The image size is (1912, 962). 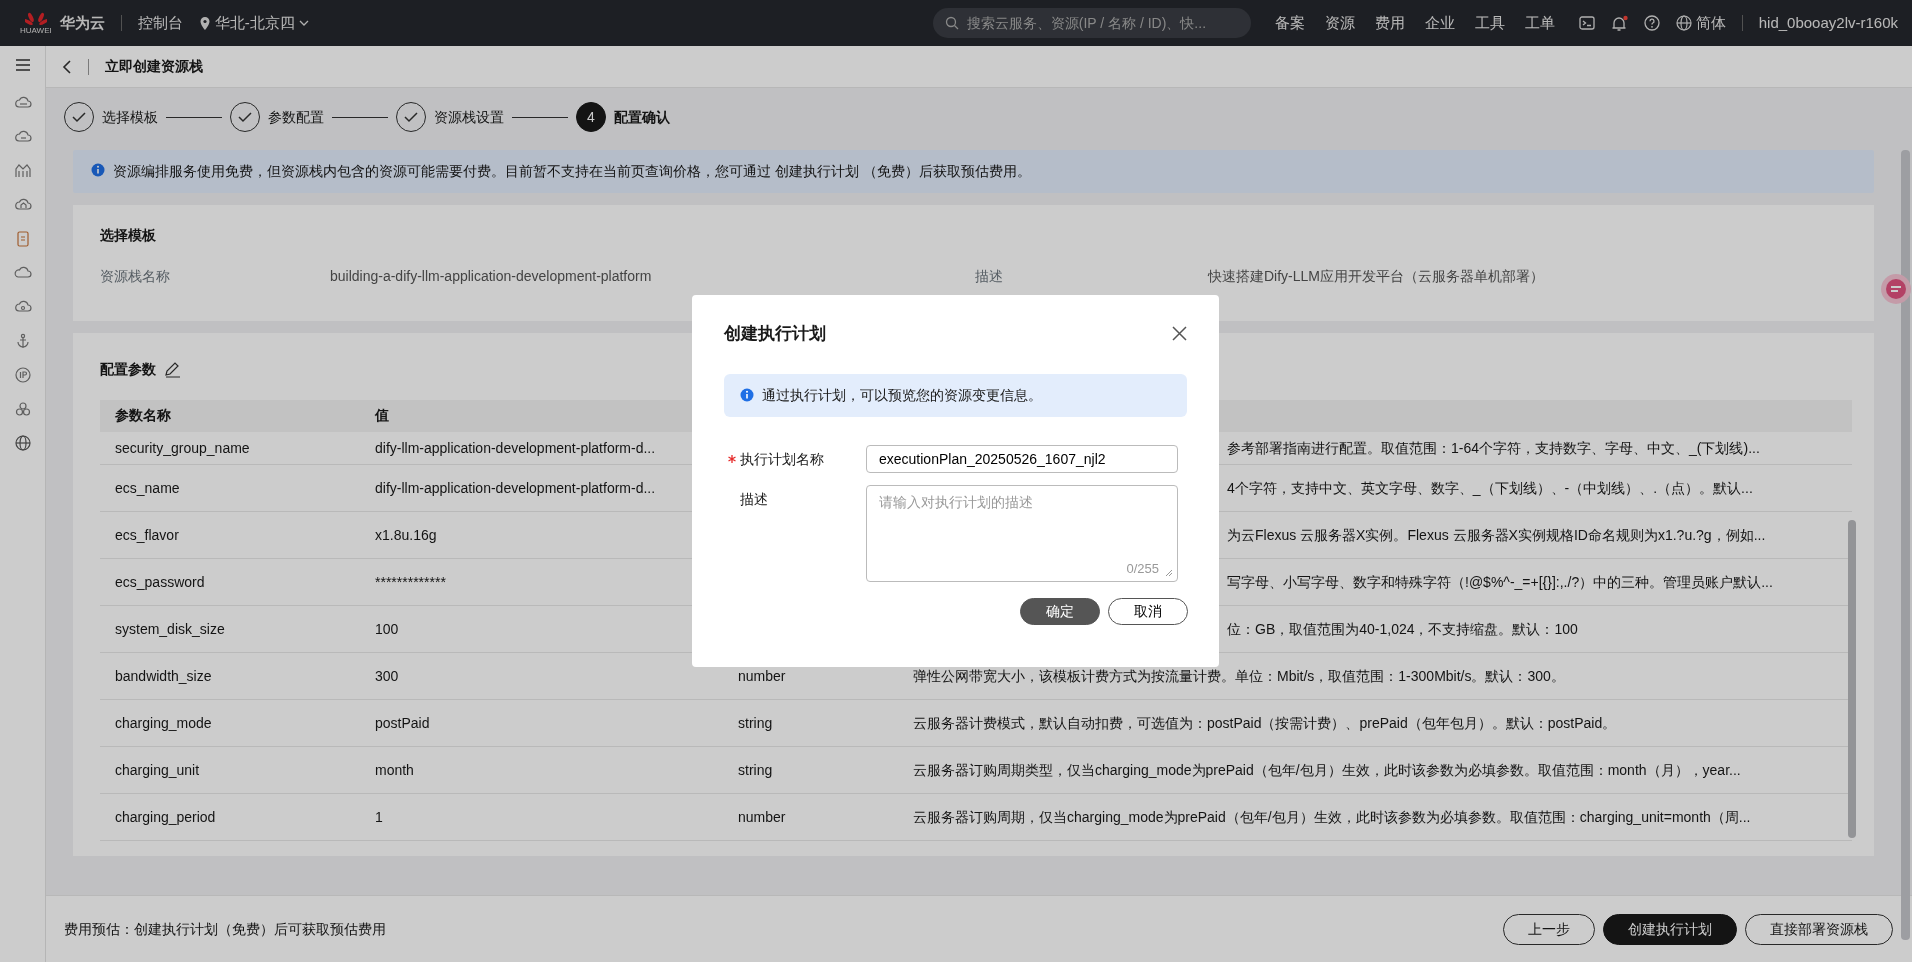 I want to click on footer-button: 上一步, so click(x=1549, y=929).